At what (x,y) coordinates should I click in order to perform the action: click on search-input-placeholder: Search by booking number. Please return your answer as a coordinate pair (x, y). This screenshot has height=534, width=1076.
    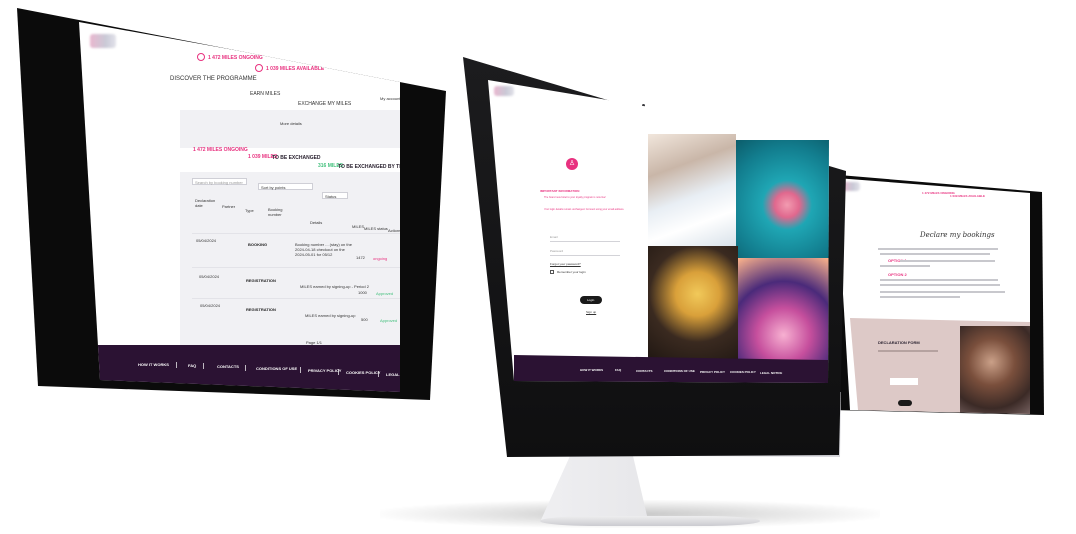
    Looking at the image, I should click on (219, 182).